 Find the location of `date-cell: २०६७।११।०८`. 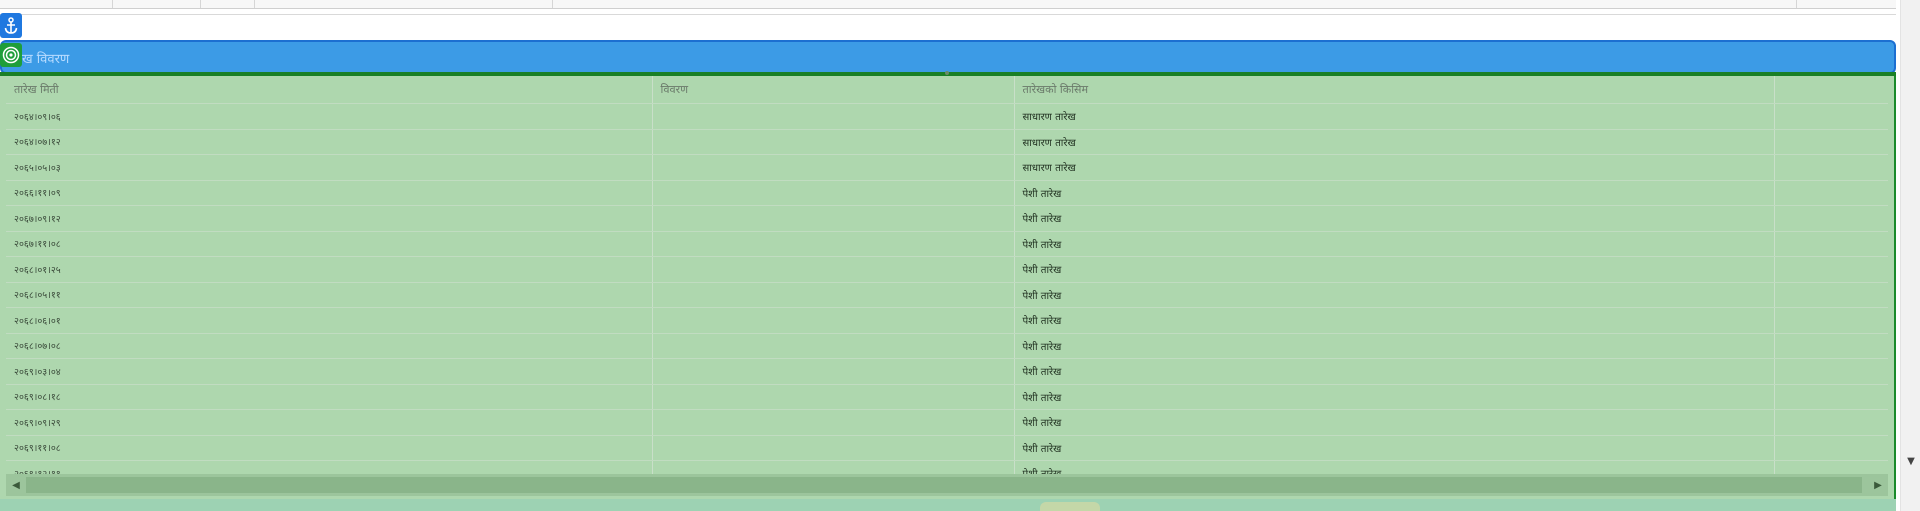

date-cell: २०६७।११।०८ is located at coordinates (329, 244).